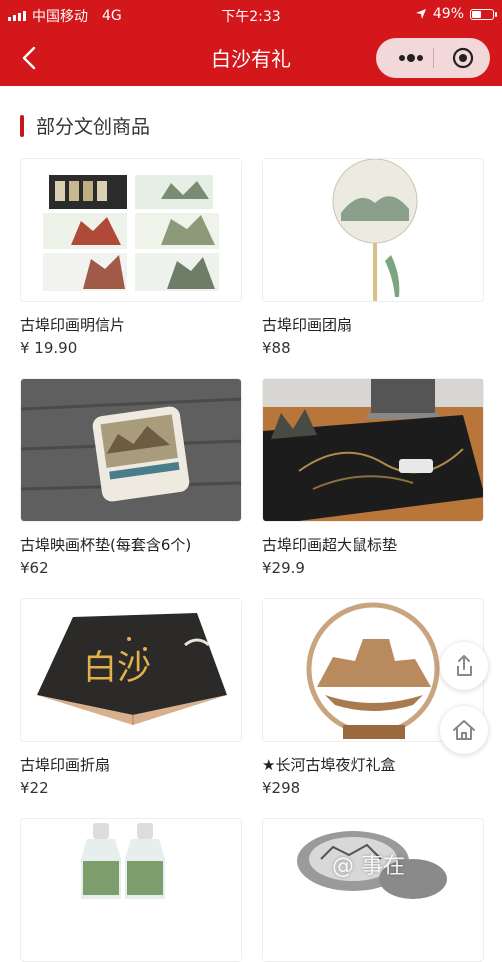 The image size is (502, 962). Describe the element at coordinates (93, 127) in the screenshot. I see `section-title: 部分文创商品` at that location.